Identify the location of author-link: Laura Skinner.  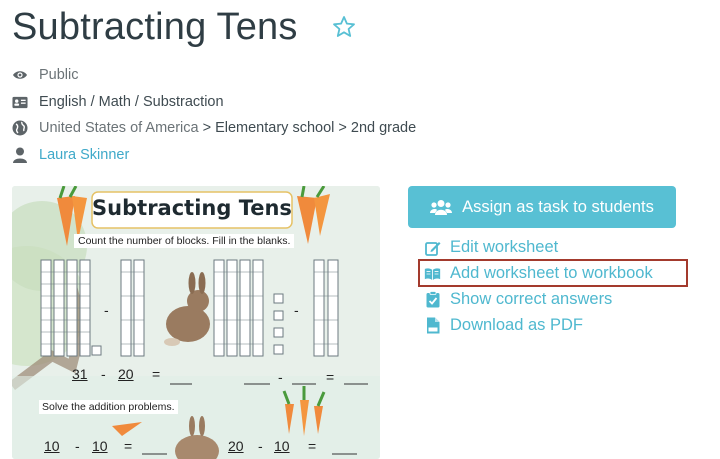
(84, 155).